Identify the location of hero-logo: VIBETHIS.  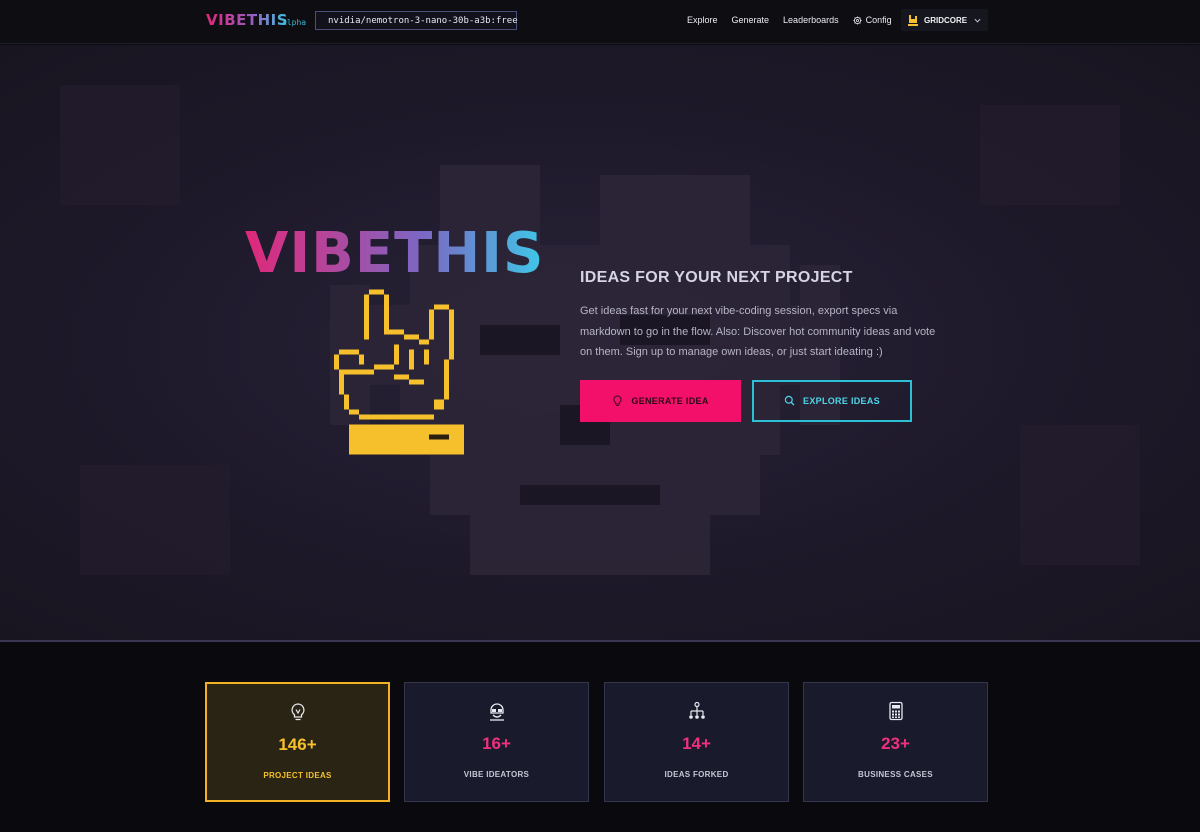
(395, 253).